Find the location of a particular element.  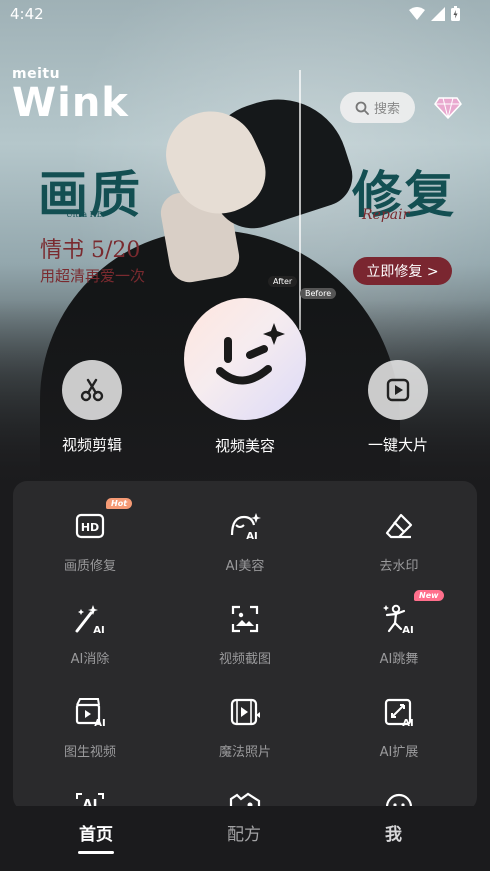

tool-label: AI跳舞 is located at coordinates (399, 659).